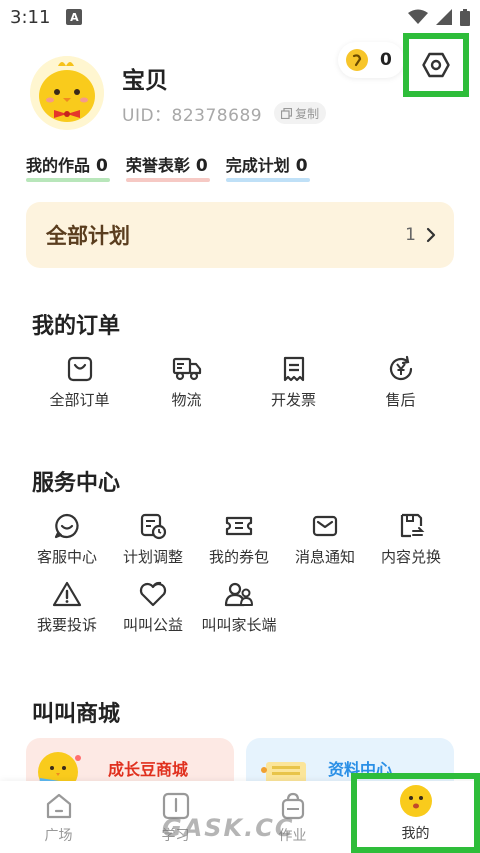 The image size is (480, 853). Describe the element at coordinates (240, 17) in the screenshot. I see `status-bar: 3:11 A` at that location.